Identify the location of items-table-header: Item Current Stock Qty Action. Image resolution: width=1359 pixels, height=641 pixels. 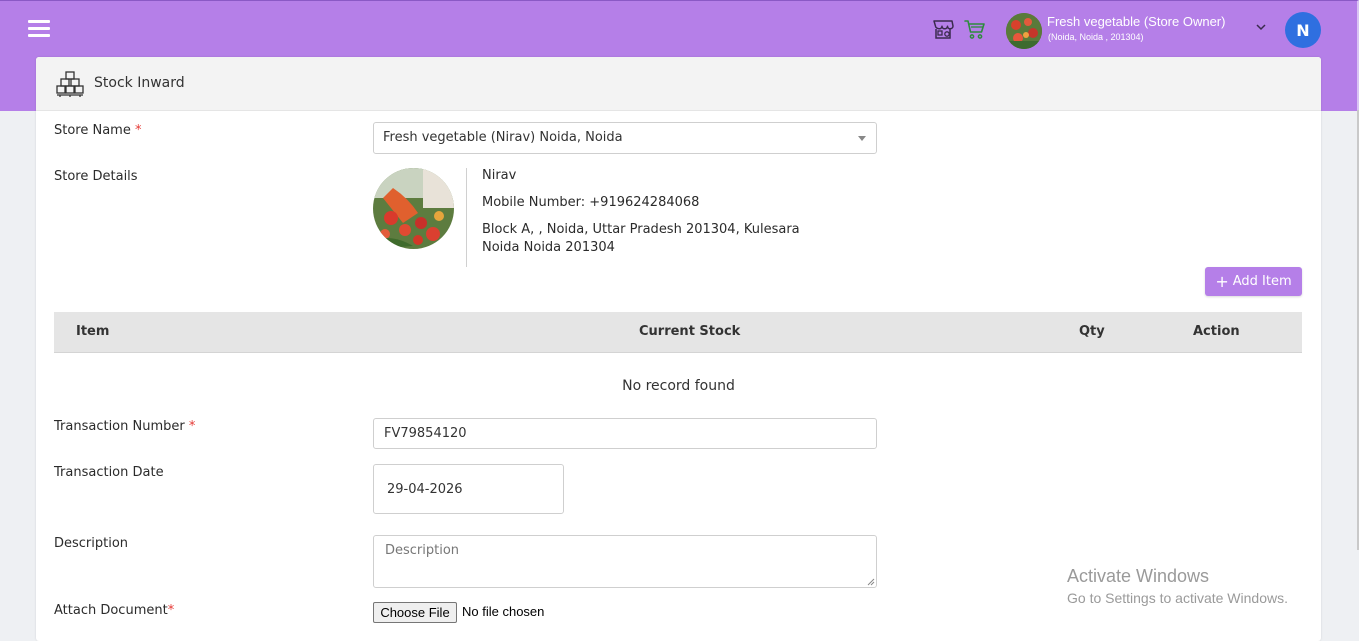
(678, 332).